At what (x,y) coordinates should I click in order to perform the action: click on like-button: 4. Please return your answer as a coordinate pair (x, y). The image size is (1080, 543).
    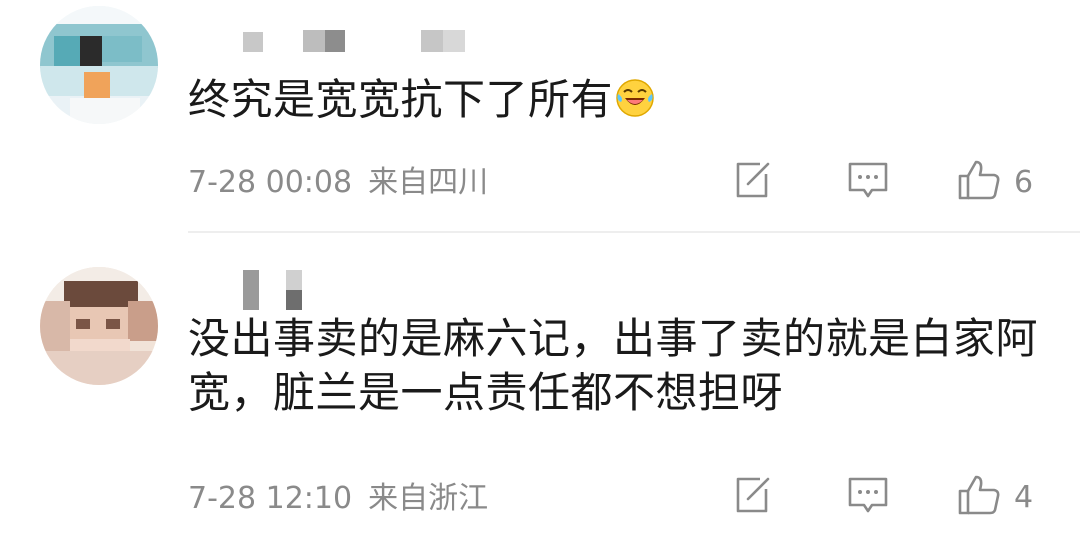
    Looking at the image, I should click on (994, 497).